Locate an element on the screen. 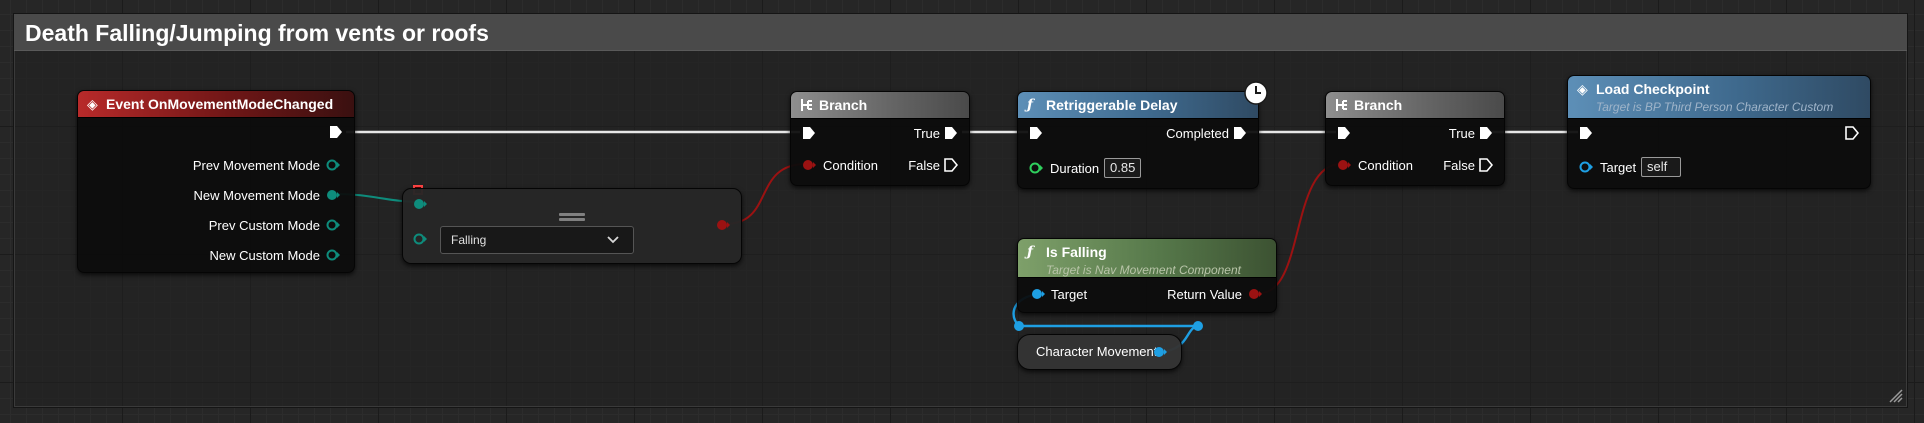 The image size is (1924, 423). enum-in-pin-connected is located at coordinates (420, 204).